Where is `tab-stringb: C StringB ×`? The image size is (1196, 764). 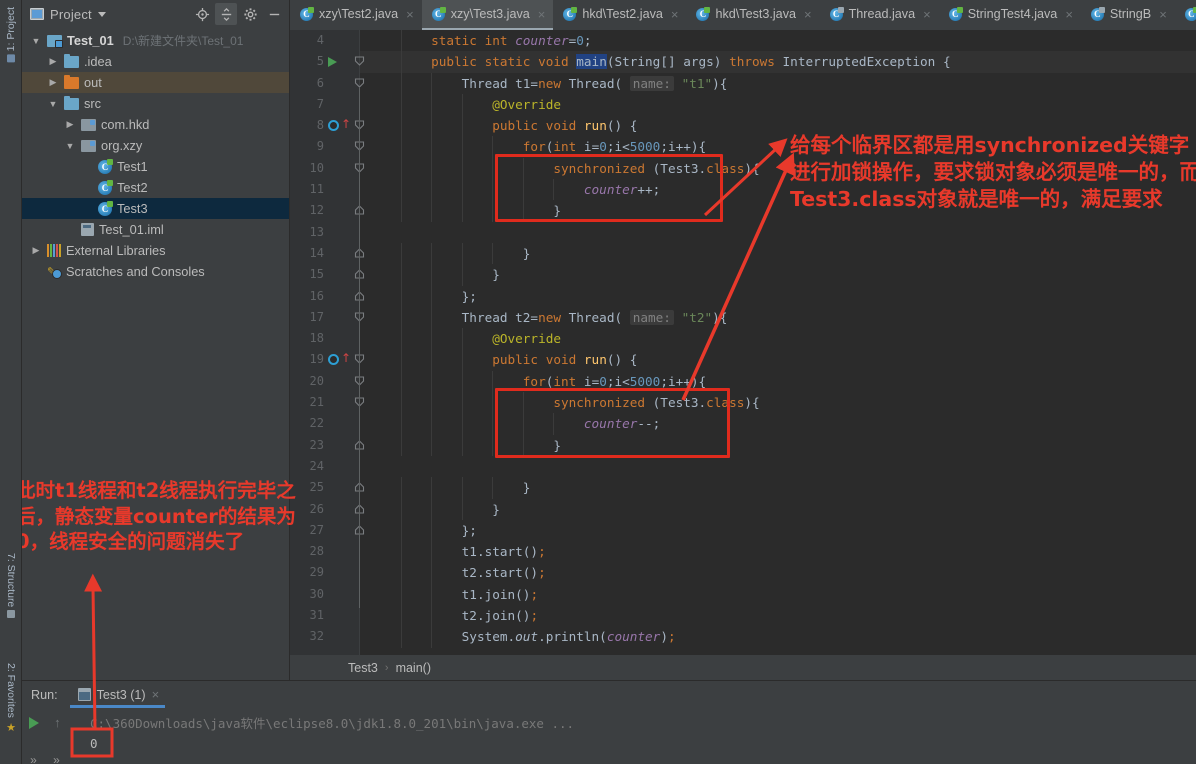 tab-stringb: C StringB × is located at coordinates (1128, 15).